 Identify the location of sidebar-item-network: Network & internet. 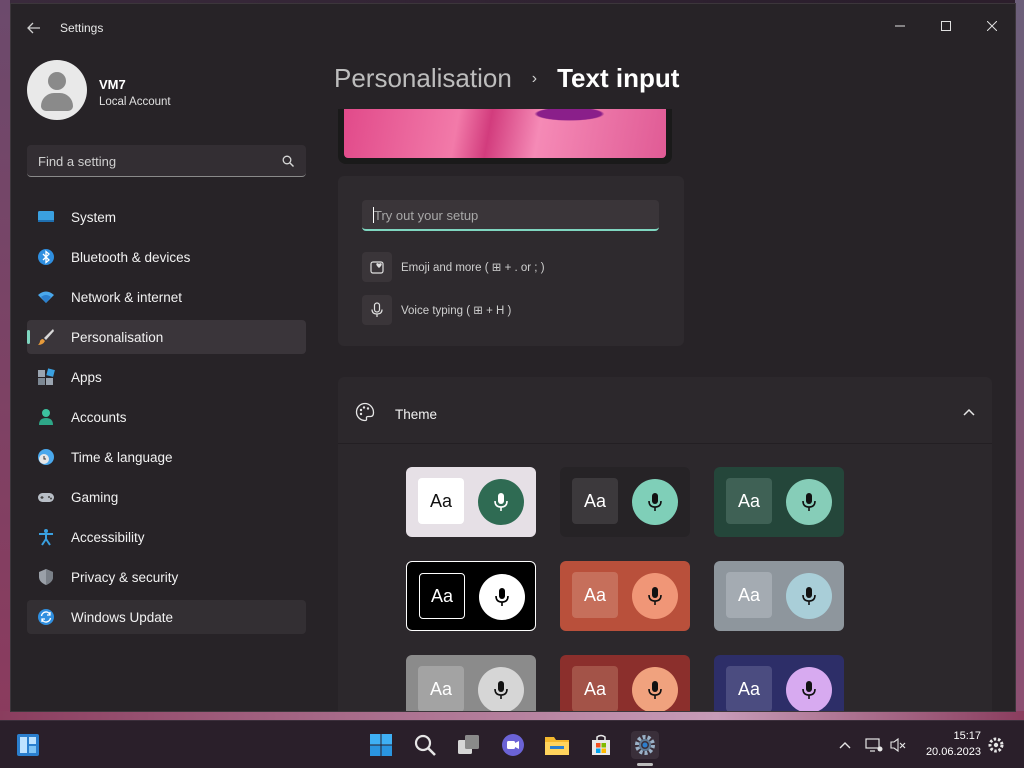
(166, 297).